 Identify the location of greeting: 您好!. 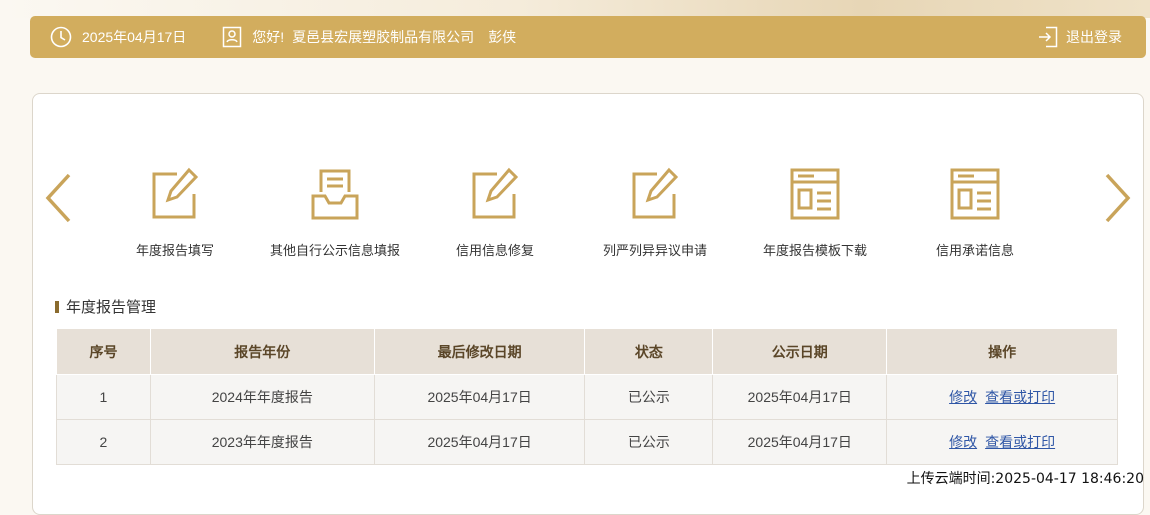
(268, 37).